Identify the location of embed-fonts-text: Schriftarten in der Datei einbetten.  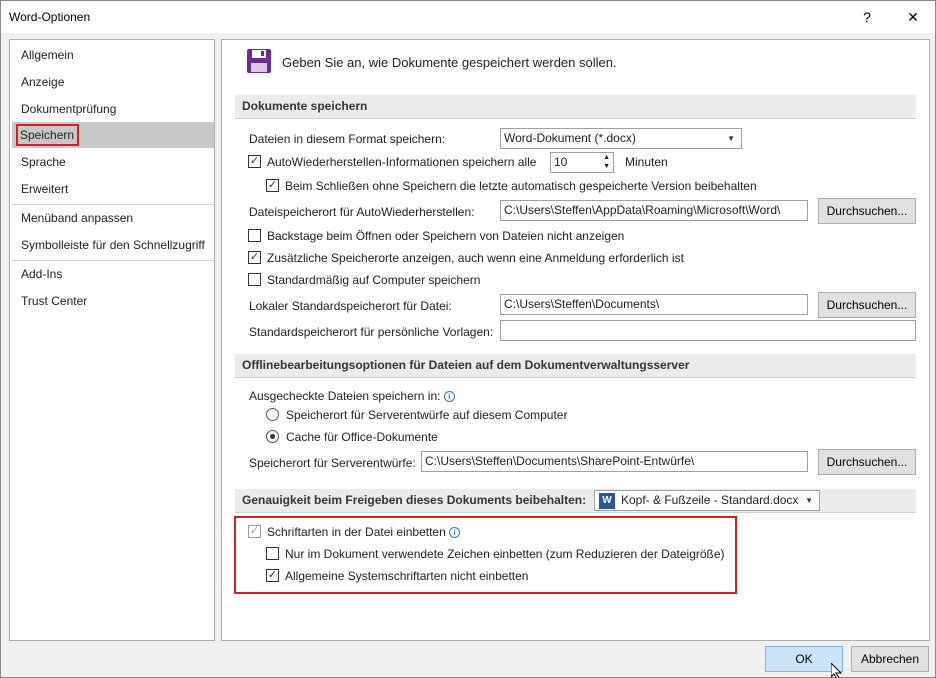
(356, 532).